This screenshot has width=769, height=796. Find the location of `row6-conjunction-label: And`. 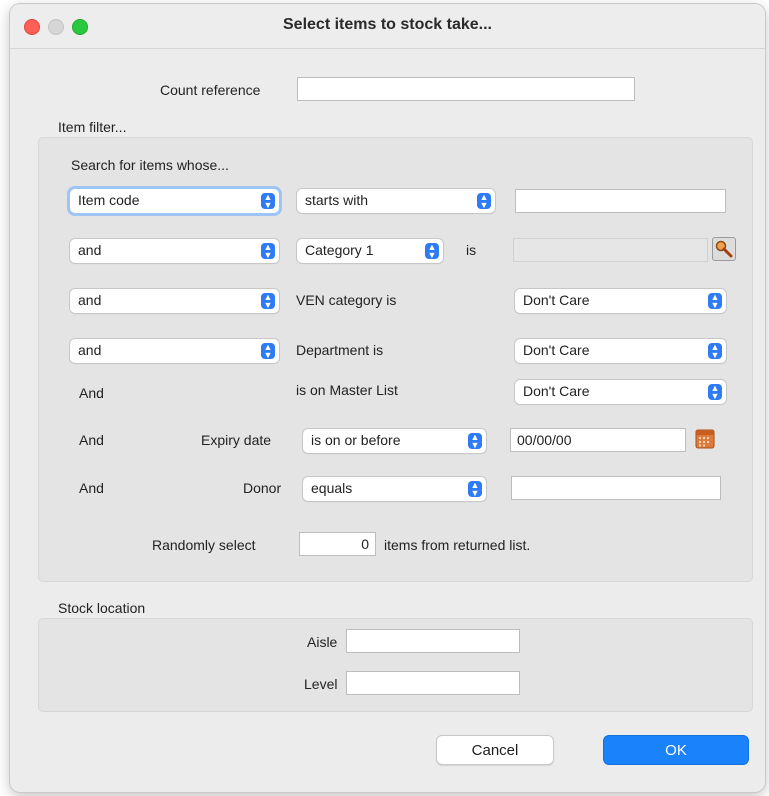

row6-conjunction-label: And is located at coordinates (91, 440).